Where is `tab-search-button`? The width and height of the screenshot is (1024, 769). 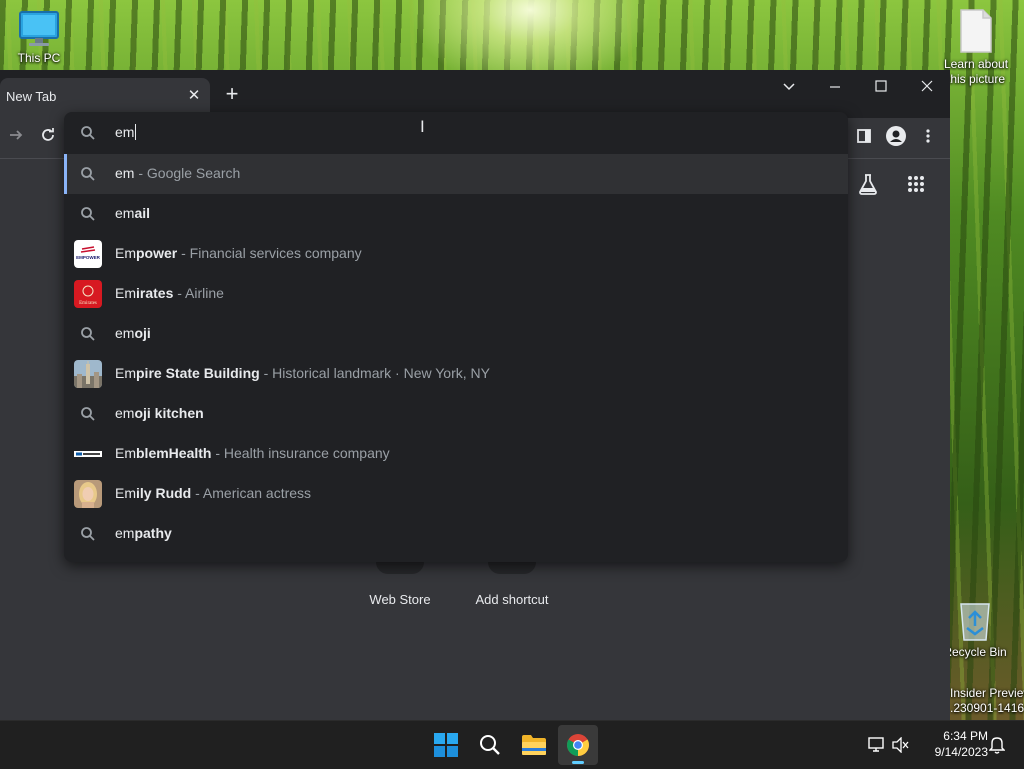 tab-search-button is located at coordinates (789, 88).